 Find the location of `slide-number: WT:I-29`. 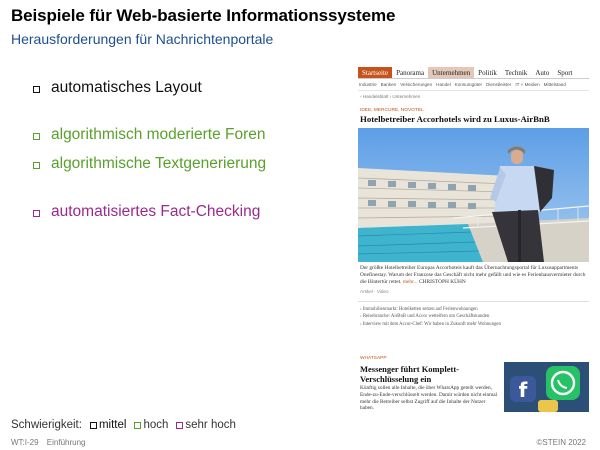

slide-number: WT:I-29 is located at coordinates (25, 442).